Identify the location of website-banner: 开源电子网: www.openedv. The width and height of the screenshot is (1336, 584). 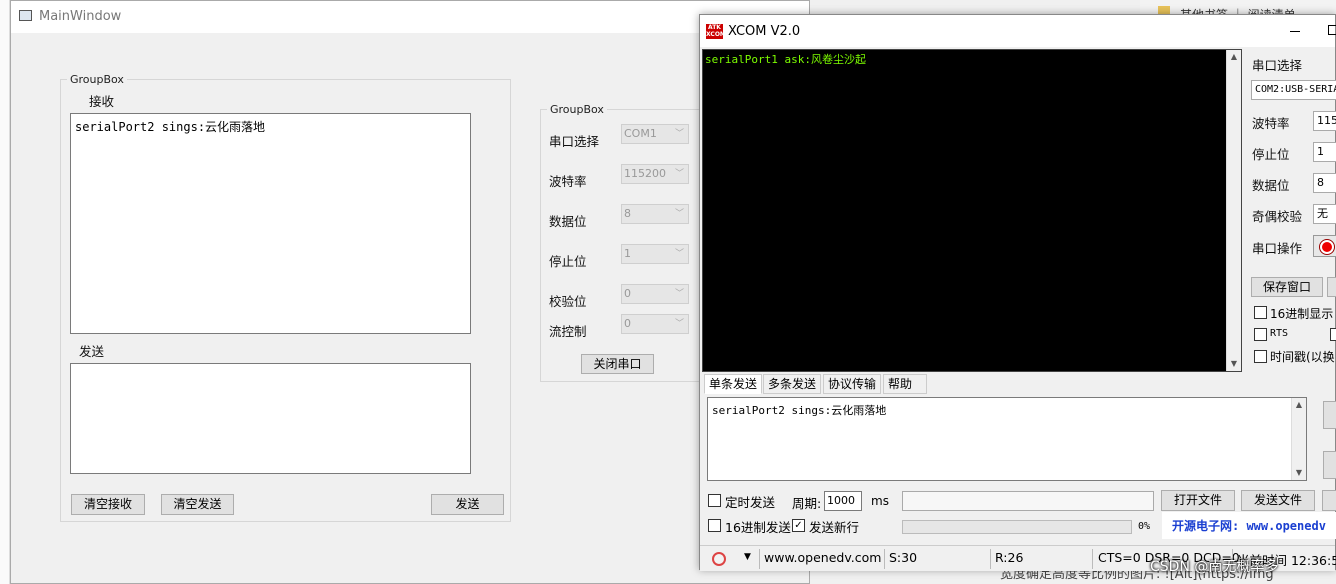
(1249, 525).